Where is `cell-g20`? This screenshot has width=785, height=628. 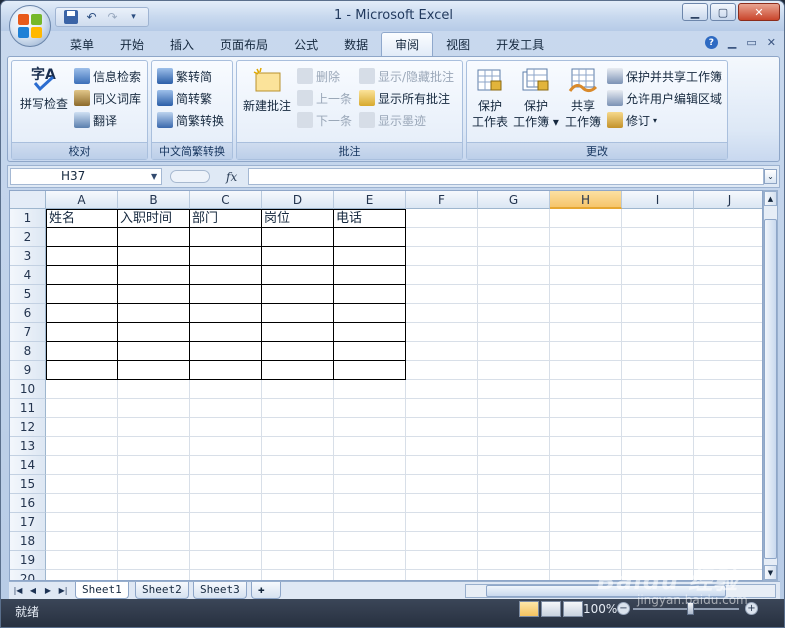 cell-g20 is located at coordinates (514, 575).